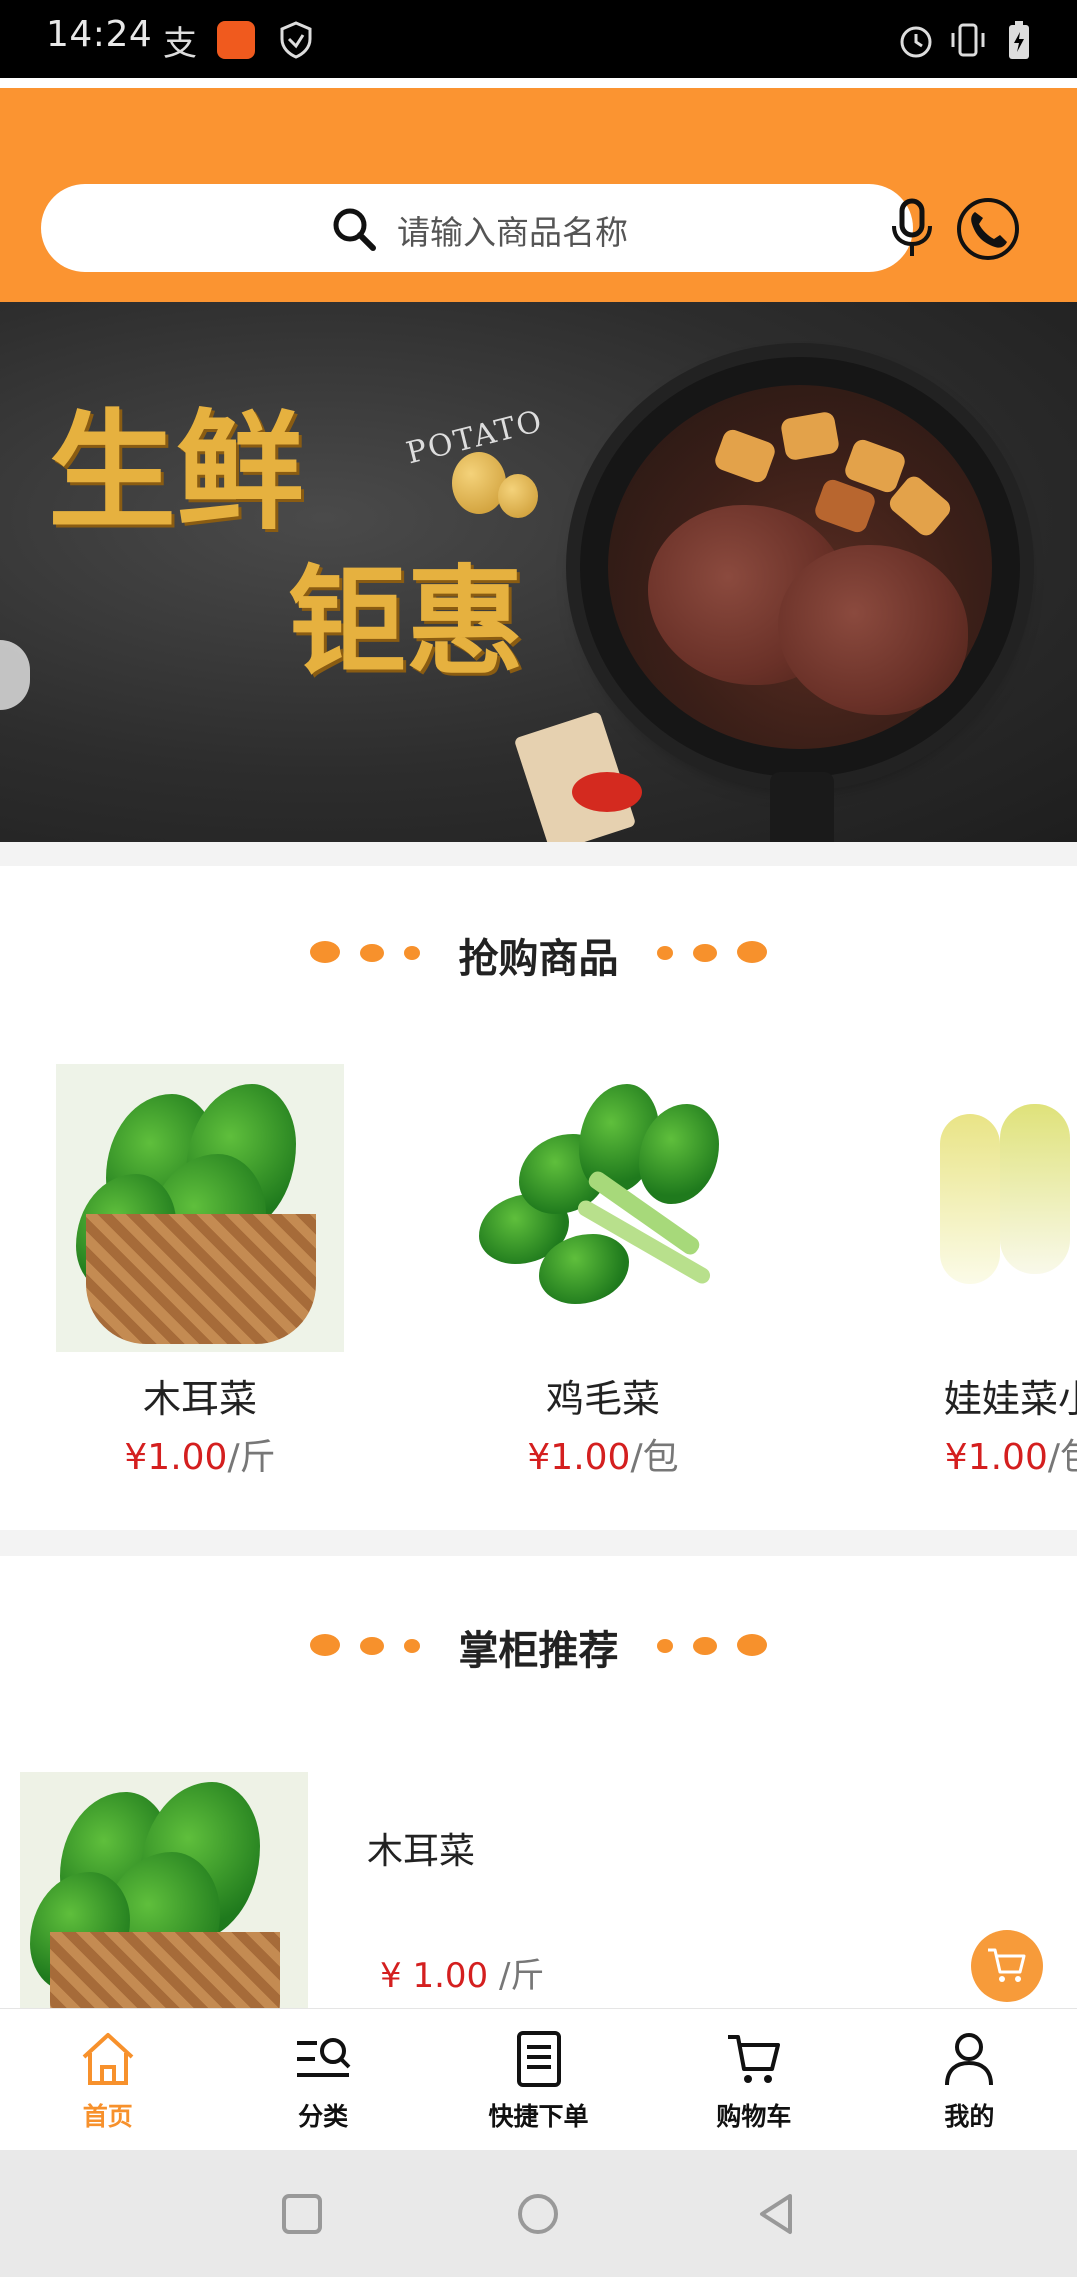 The width and height of the screenshot is (1077, 2277). What do you see at coordinates (988, 229) in the screenshot?
I see `phone-icon` at bounding box center [988, 229].